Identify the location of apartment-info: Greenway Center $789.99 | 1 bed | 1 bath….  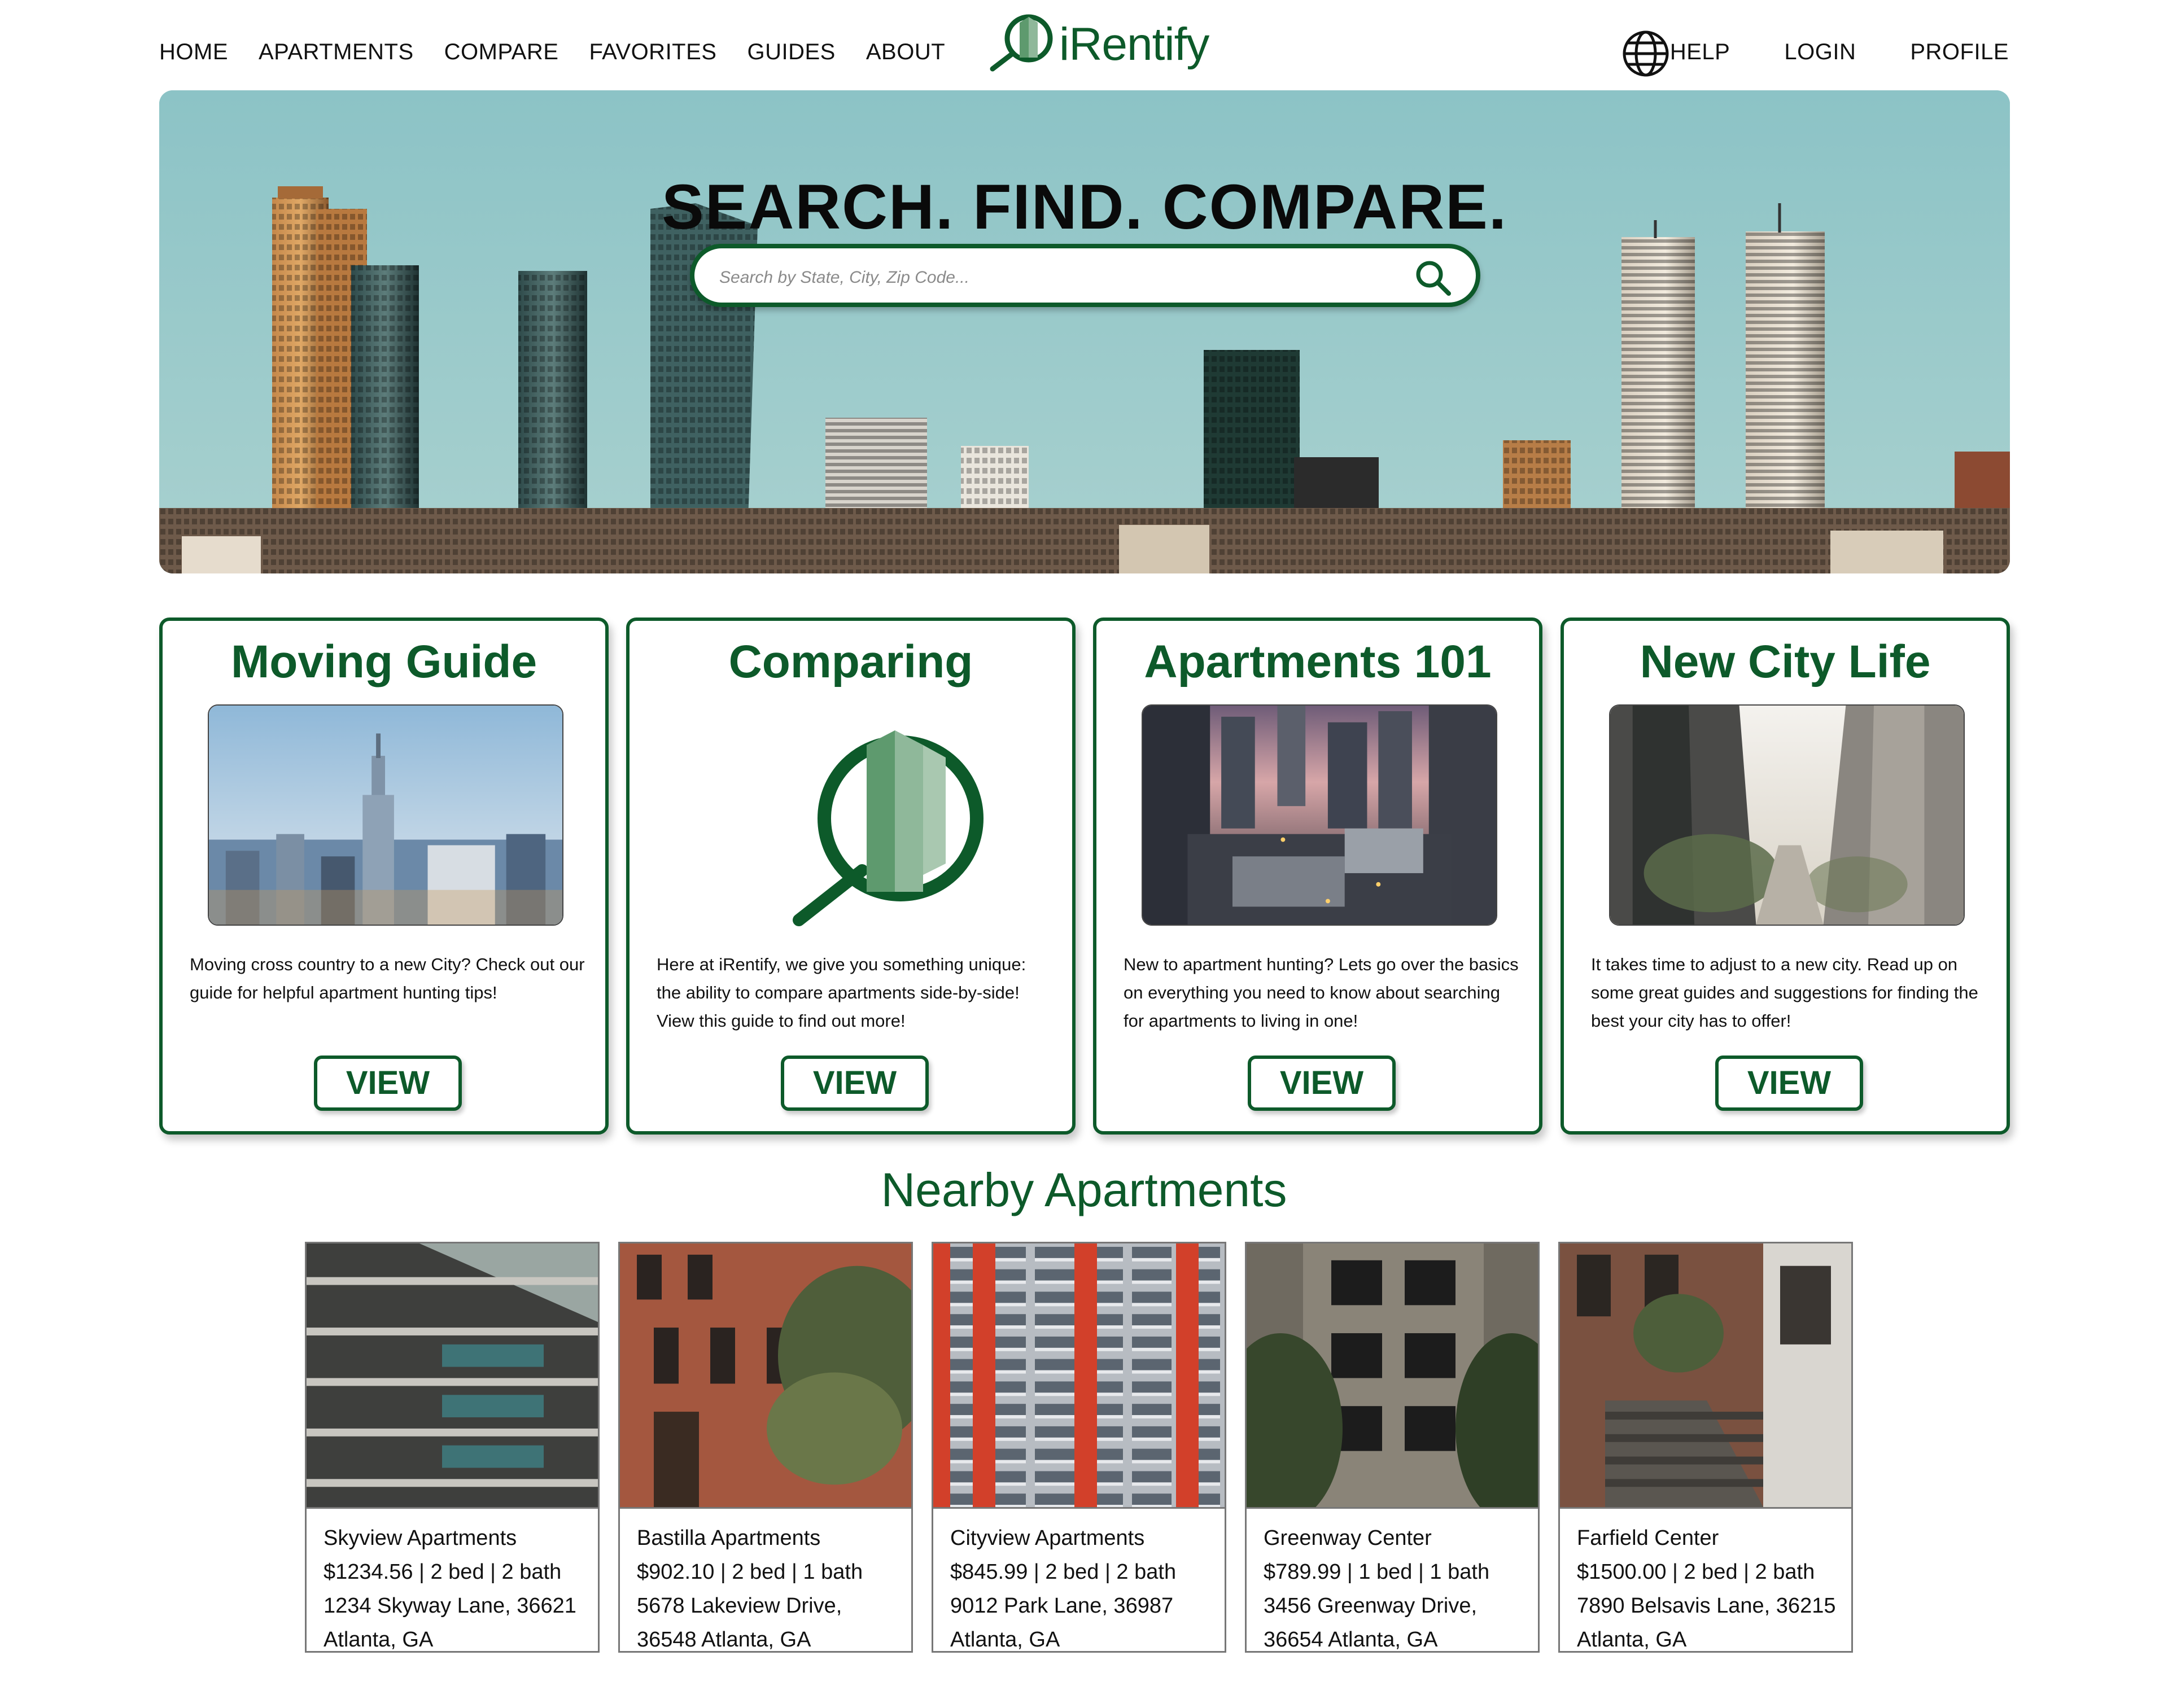
(1392, 1583).